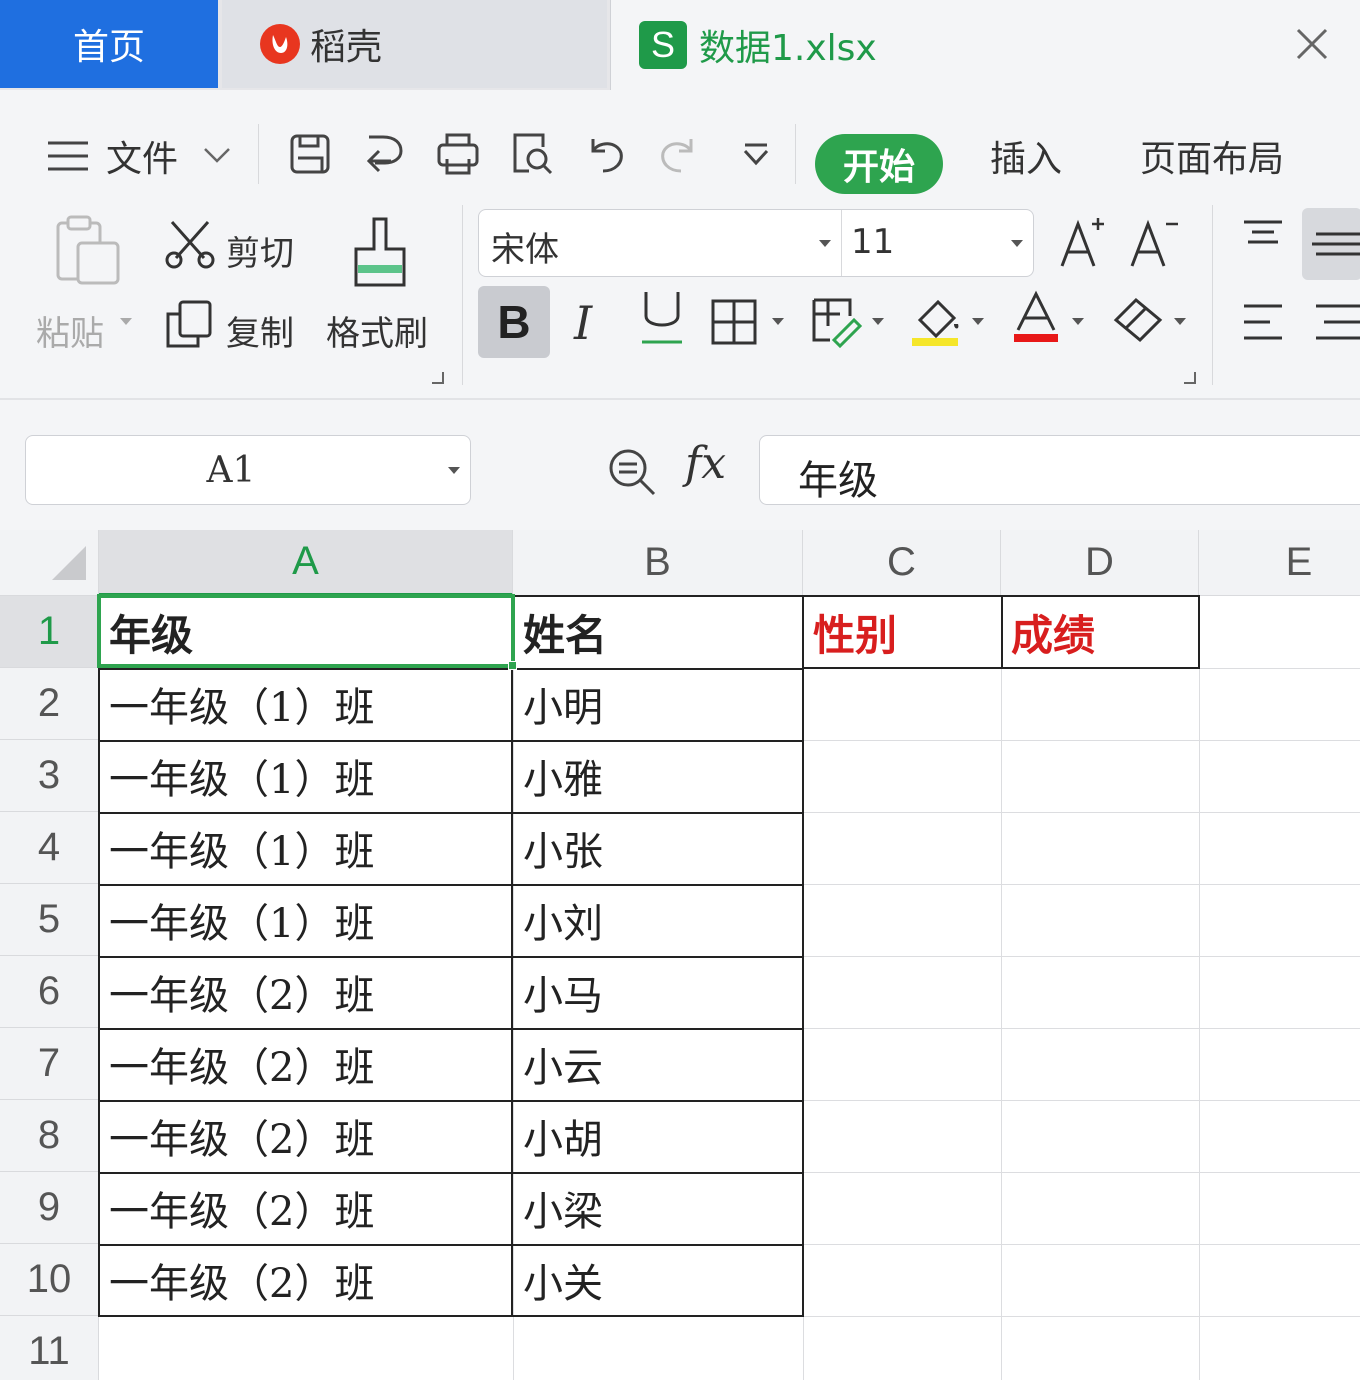 The image size is (1360, 1380). Describe the element at coordinates (70, 330) in the screenshot. I see `paste-label: 粘贴` at that location.